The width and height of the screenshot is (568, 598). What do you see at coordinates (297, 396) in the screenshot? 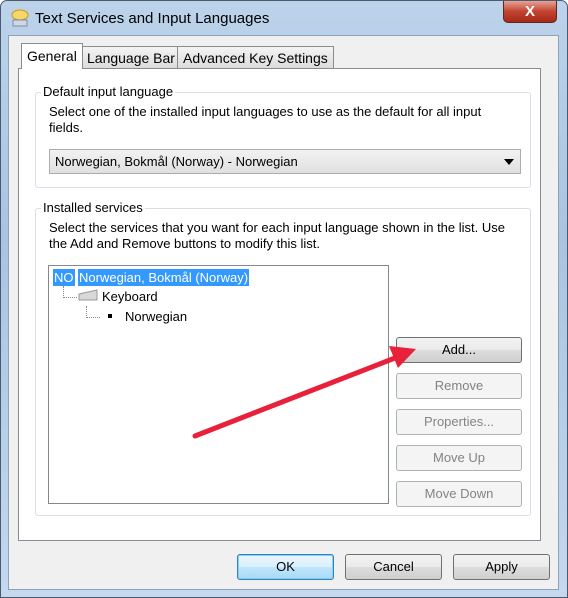
I see `arrow-shaft` at bounding box center [297, 396].